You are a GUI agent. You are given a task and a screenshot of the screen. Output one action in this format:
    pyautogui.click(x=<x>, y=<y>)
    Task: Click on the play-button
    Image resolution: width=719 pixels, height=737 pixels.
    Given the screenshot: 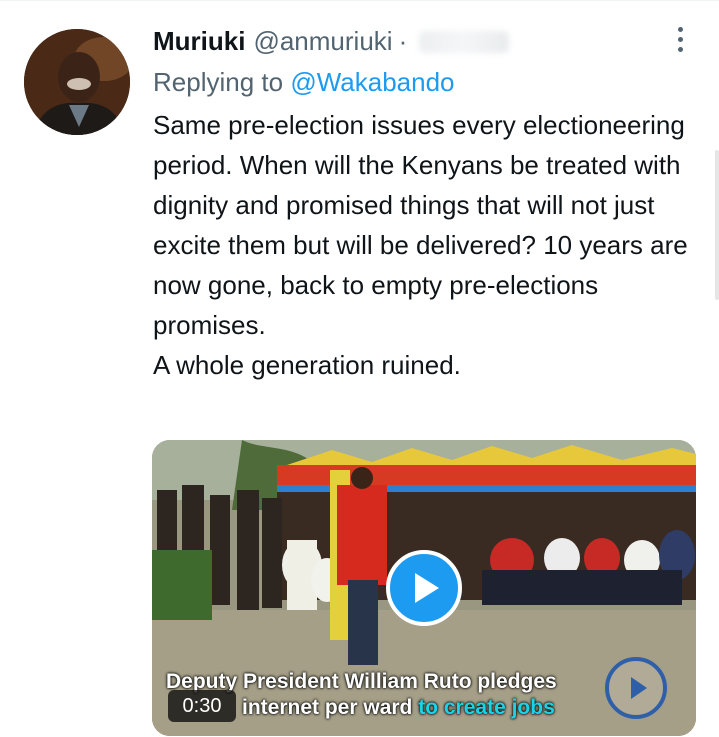 What is the action you would take?
    pyautogui.click(x=424, y=588)
    